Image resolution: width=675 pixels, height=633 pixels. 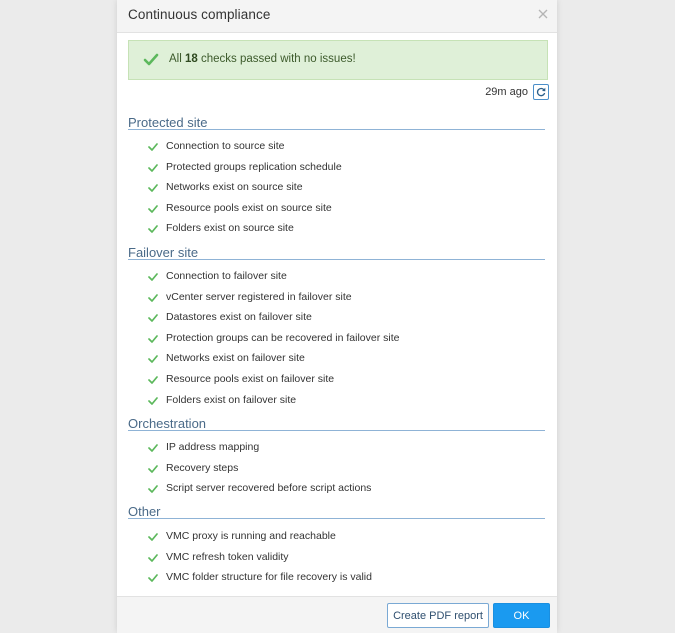 What do you see at coordinates (337, 614) in the screenshot?
I see `dialog-footer: Create PDF report OK` at bounding box center [337, 614].